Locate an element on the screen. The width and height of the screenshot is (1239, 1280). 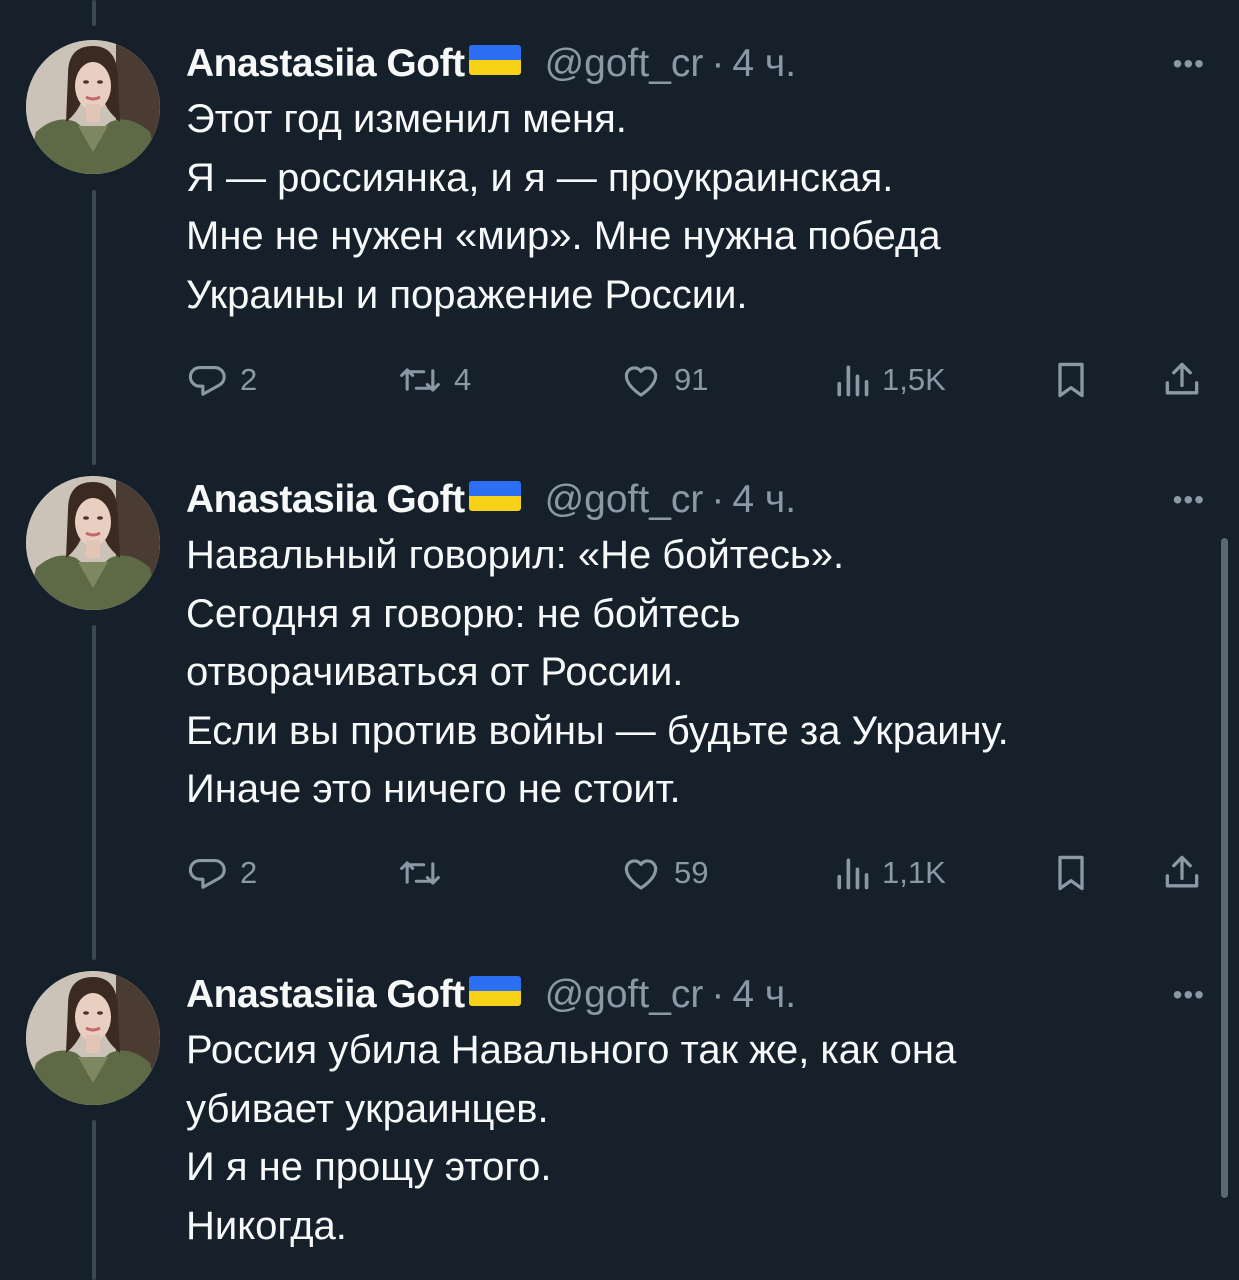
views-button: 1,1K is located at coordinates (889, 873).